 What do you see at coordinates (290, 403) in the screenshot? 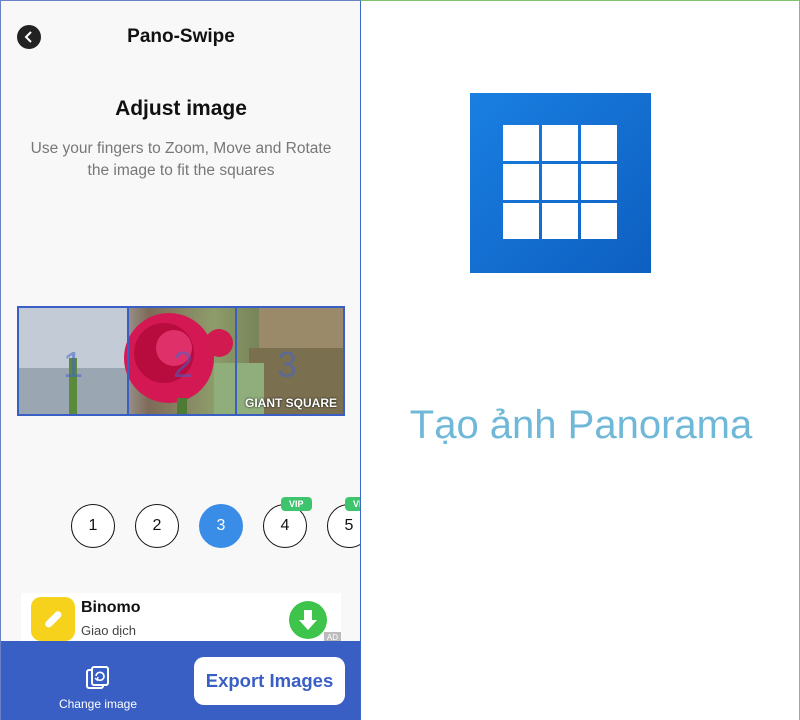
I see `watermark-text: GIANT SQUARE` at bounding box center [290, 403].